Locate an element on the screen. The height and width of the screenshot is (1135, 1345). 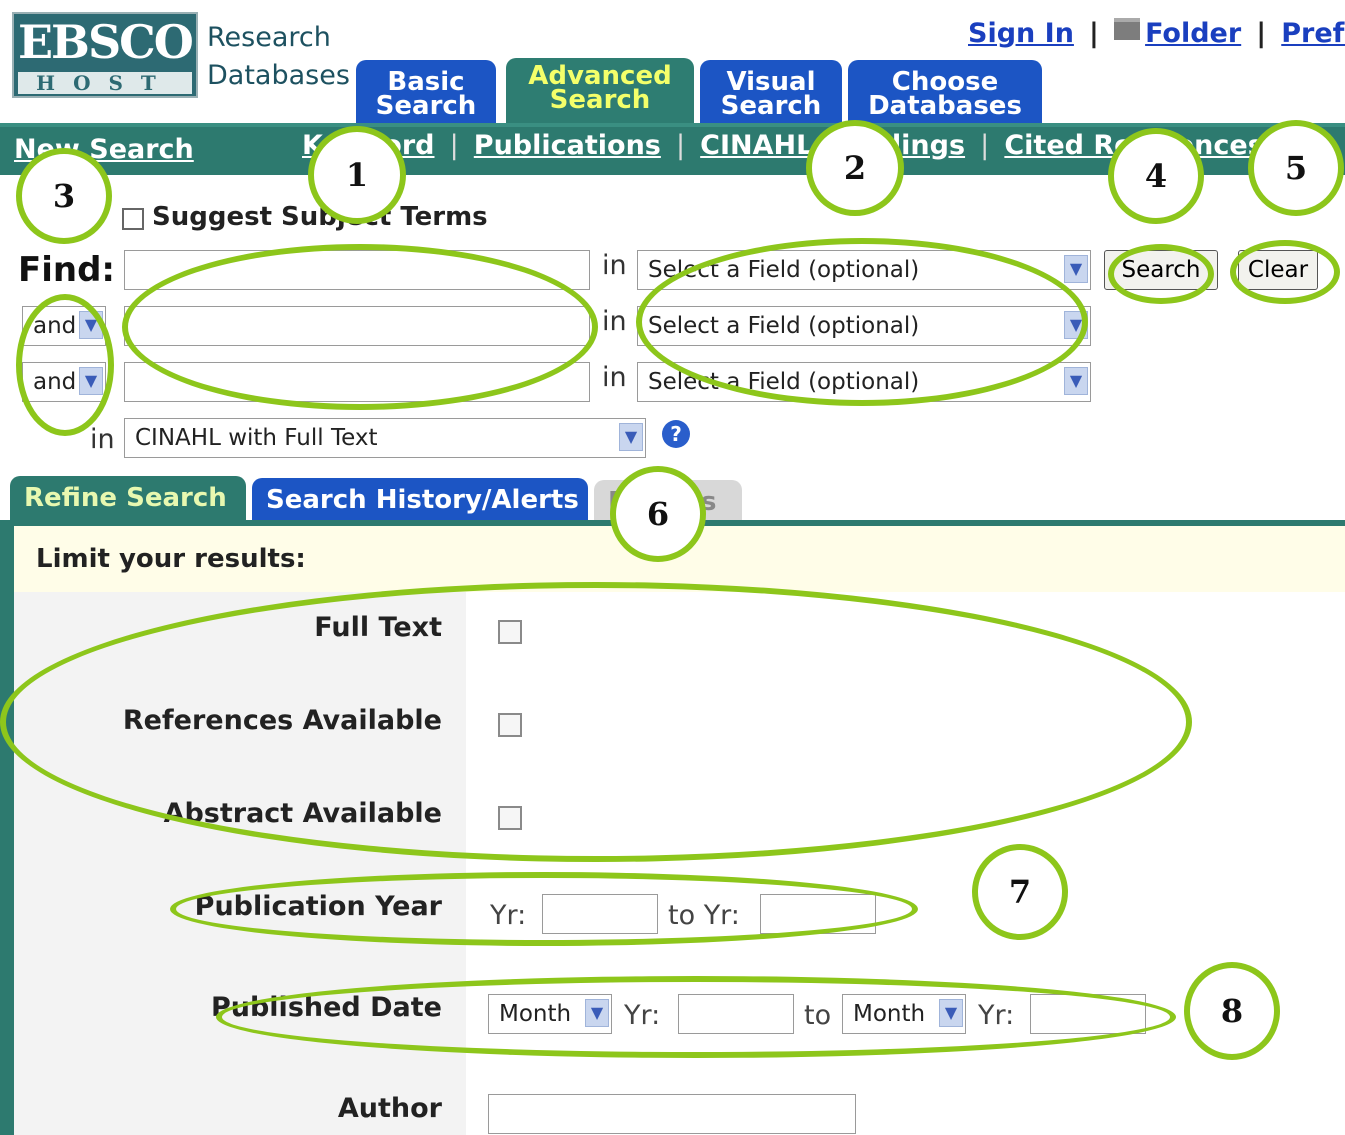
tab-advanced-search: Advanced Search is located at coordinates (600, 90).